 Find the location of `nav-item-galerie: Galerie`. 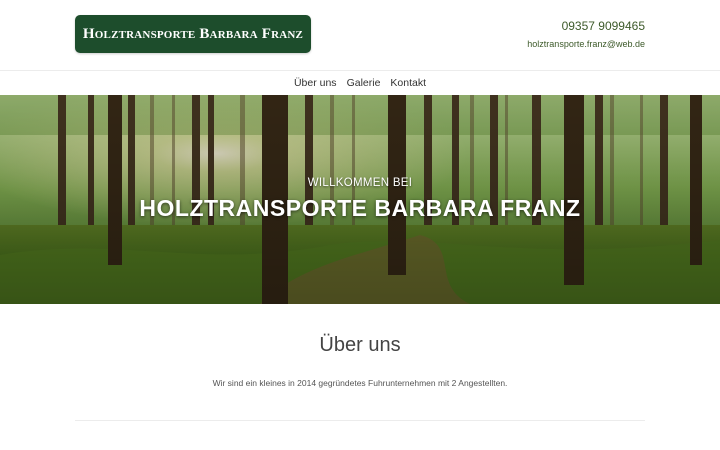

nav-item-galerie: Galerie is located at coordinates (364, 83).